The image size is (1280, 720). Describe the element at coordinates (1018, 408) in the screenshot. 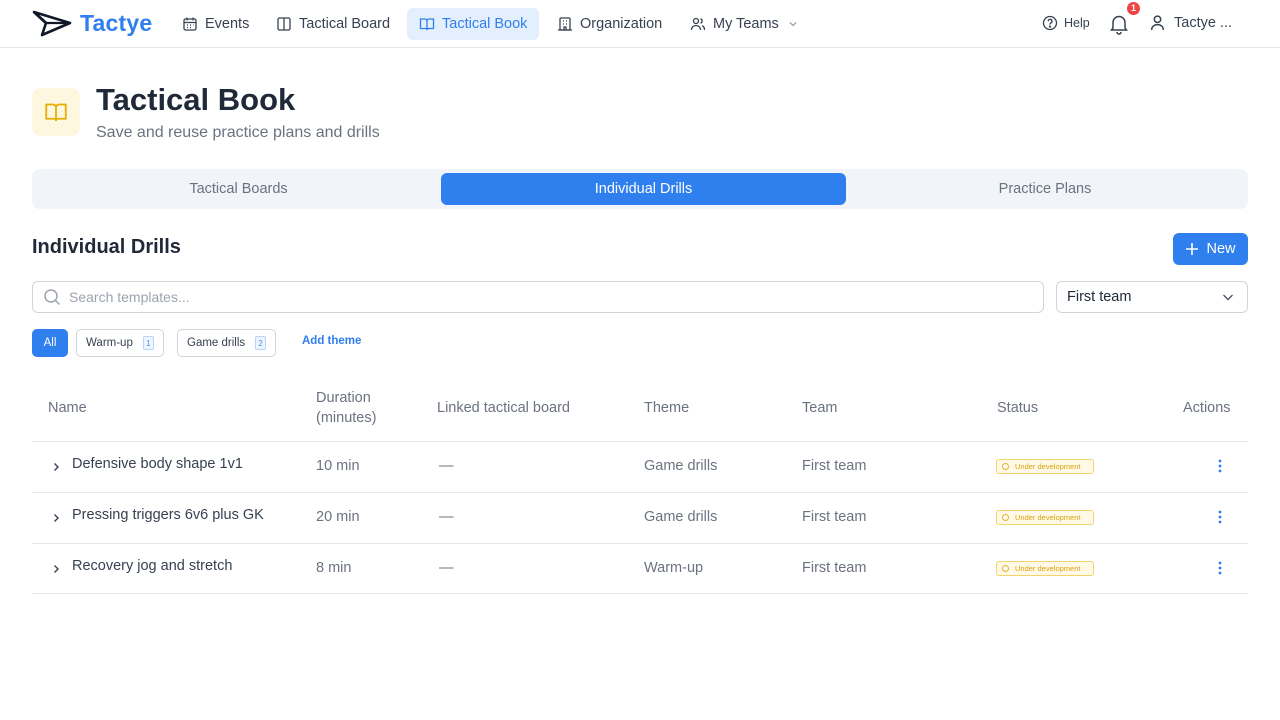

I see `column-header-status: Status` at that location.